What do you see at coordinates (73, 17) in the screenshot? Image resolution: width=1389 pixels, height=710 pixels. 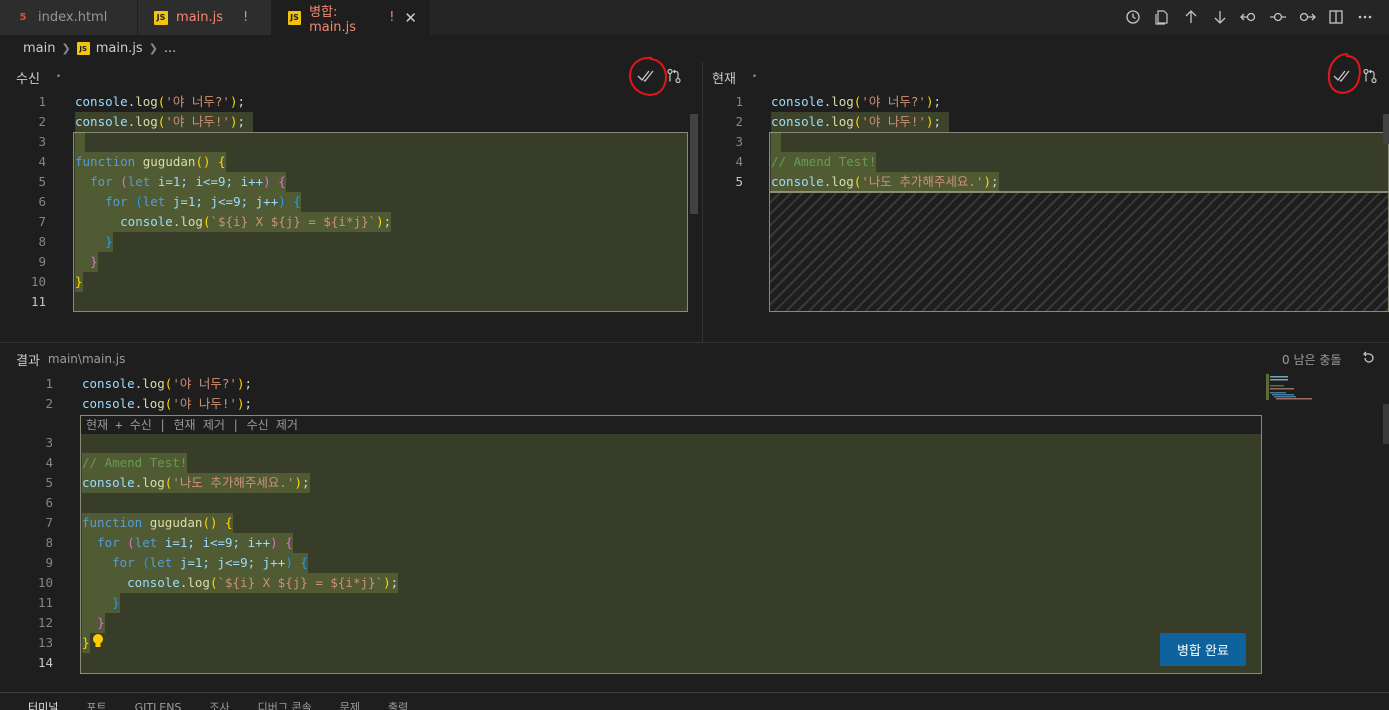 I see `tab-label: index.html` at bounding box center [73, 17].